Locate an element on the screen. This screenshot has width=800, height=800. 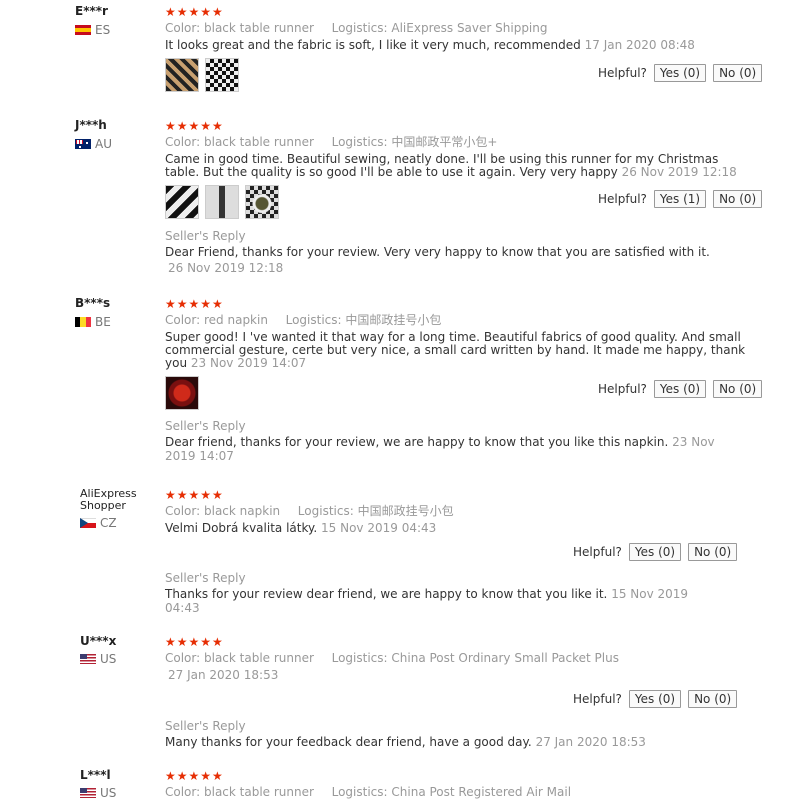
color-value: black napkin is located at coordinates (242, 511).